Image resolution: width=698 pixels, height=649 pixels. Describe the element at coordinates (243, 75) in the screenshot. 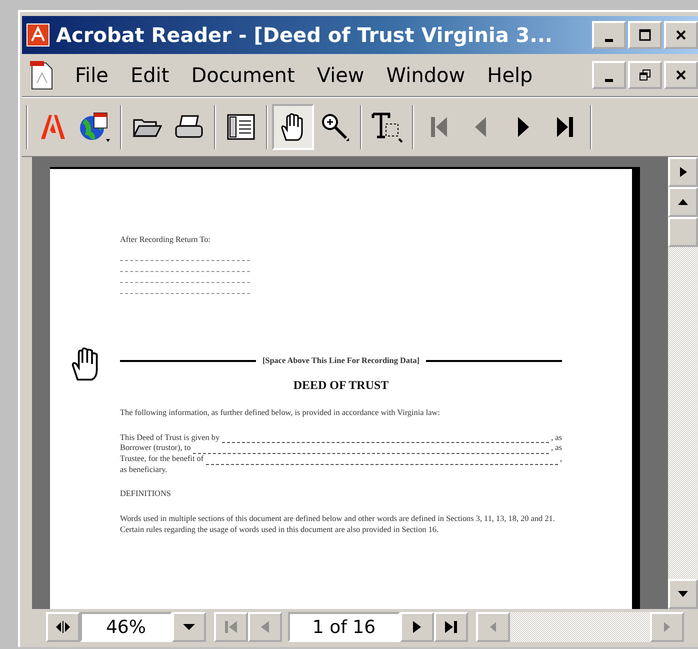

I see `menu-item: Document` at that location.